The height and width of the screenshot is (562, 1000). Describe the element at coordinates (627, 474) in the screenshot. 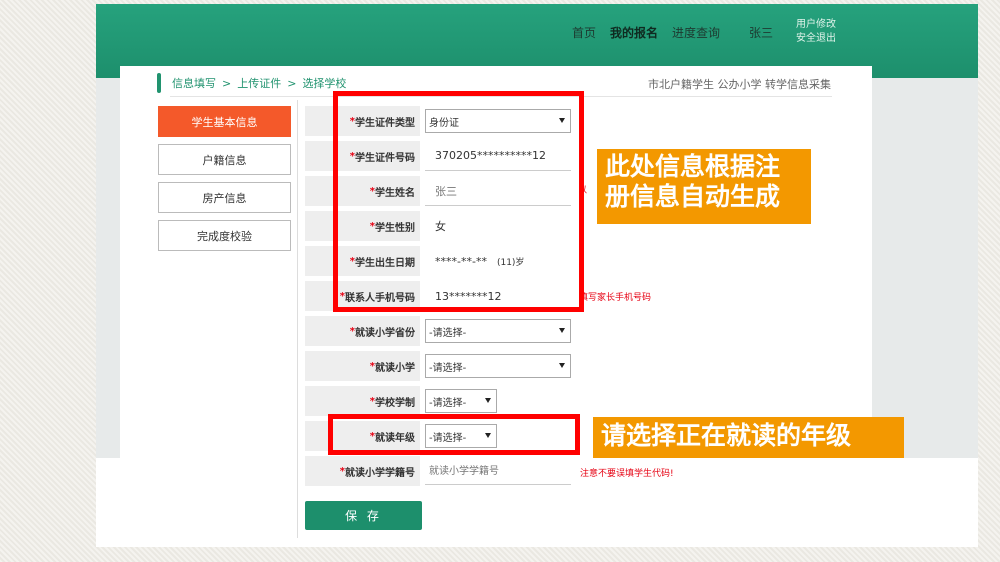

I see `school-roll-hint: 注意不要误填学生代码!` at that location.